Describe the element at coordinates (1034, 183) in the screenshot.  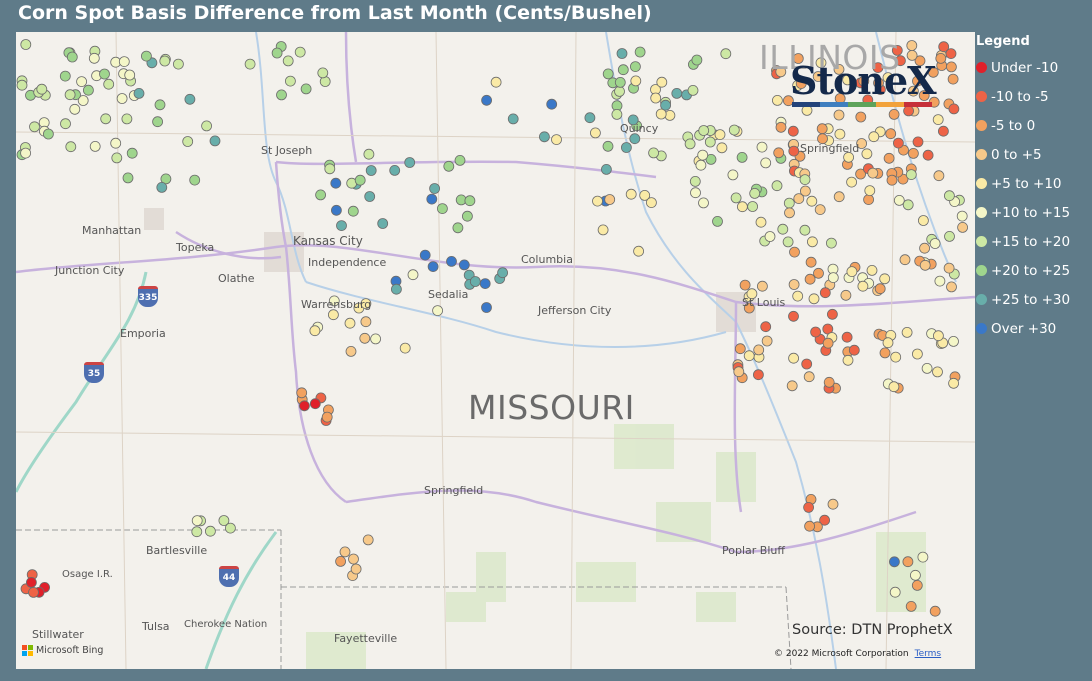
I see `legend-item: +5 to +10` at that location.